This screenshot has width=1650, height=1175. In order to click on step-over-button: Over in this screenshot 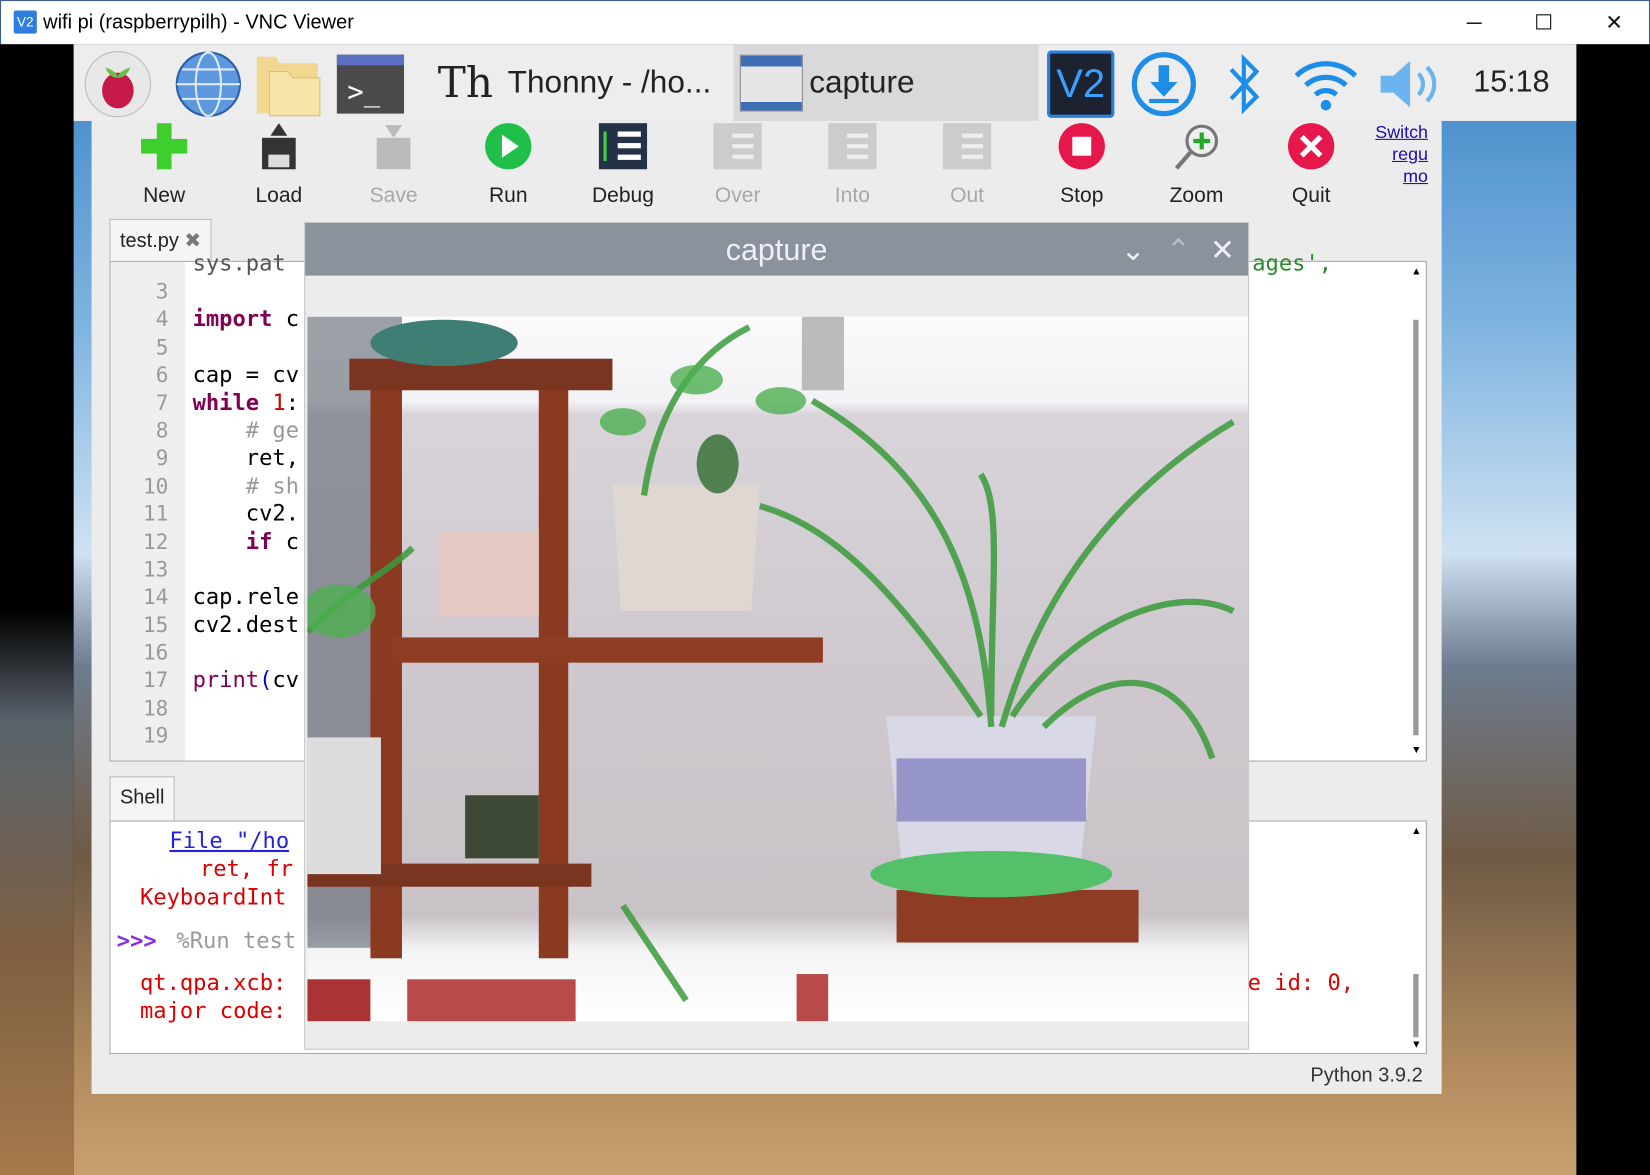, I will do `click(737, 164)`.